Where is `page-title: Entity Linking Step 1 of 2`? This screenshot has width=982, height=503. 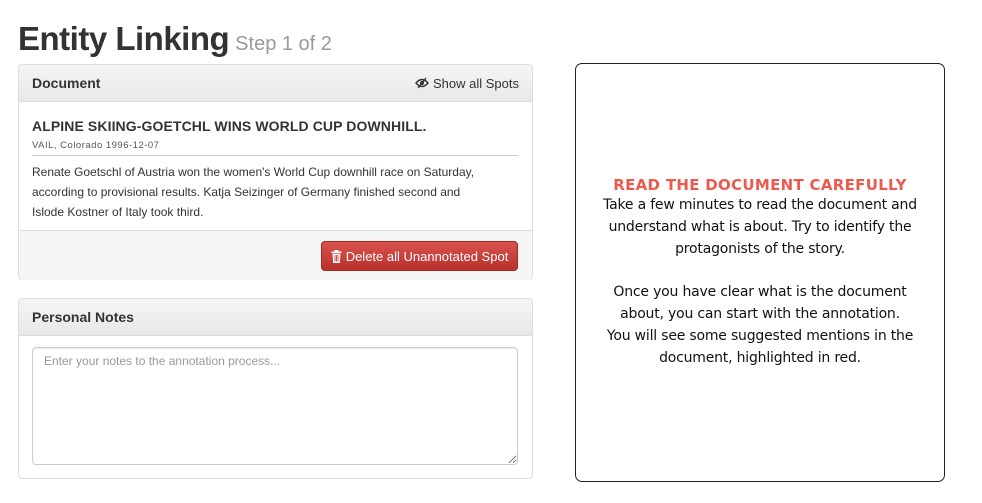 page-title: Entity Linking Step 1 of 2 is located at coordinates (175, 39).